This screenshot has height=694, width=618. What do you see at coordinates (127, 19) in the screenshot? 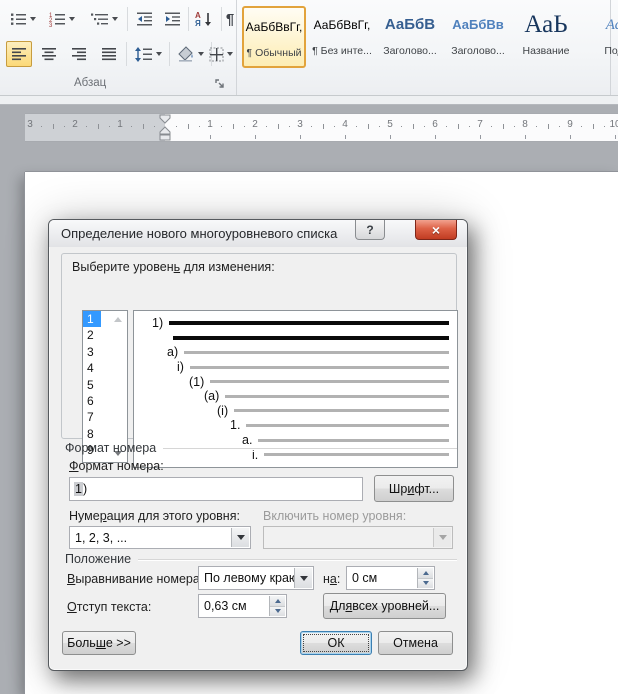
I see `separator` at bounding box center [127, 19].